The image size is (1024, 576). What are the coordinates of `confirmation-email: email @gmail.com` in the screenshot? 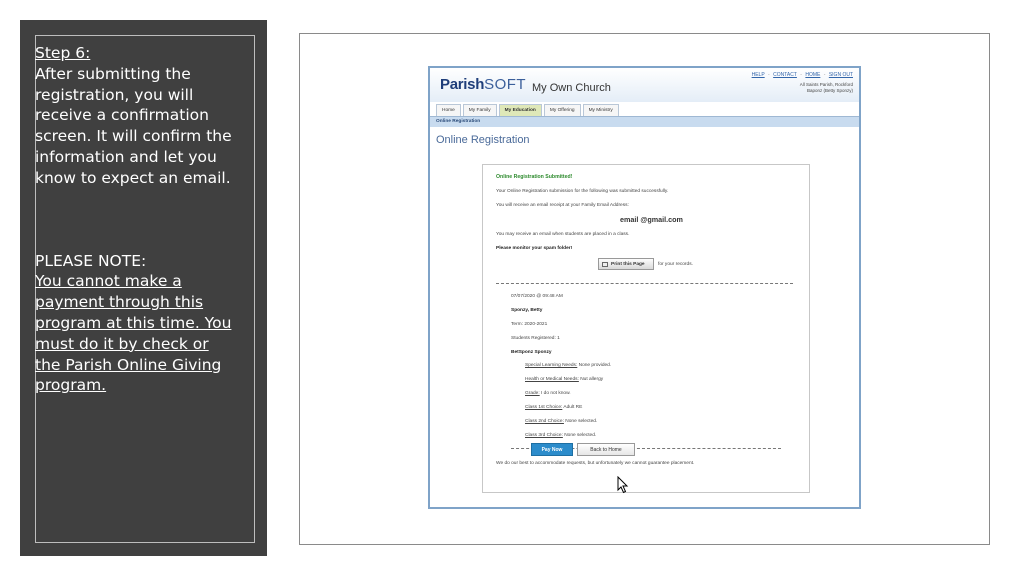 It's located at (651, 219).